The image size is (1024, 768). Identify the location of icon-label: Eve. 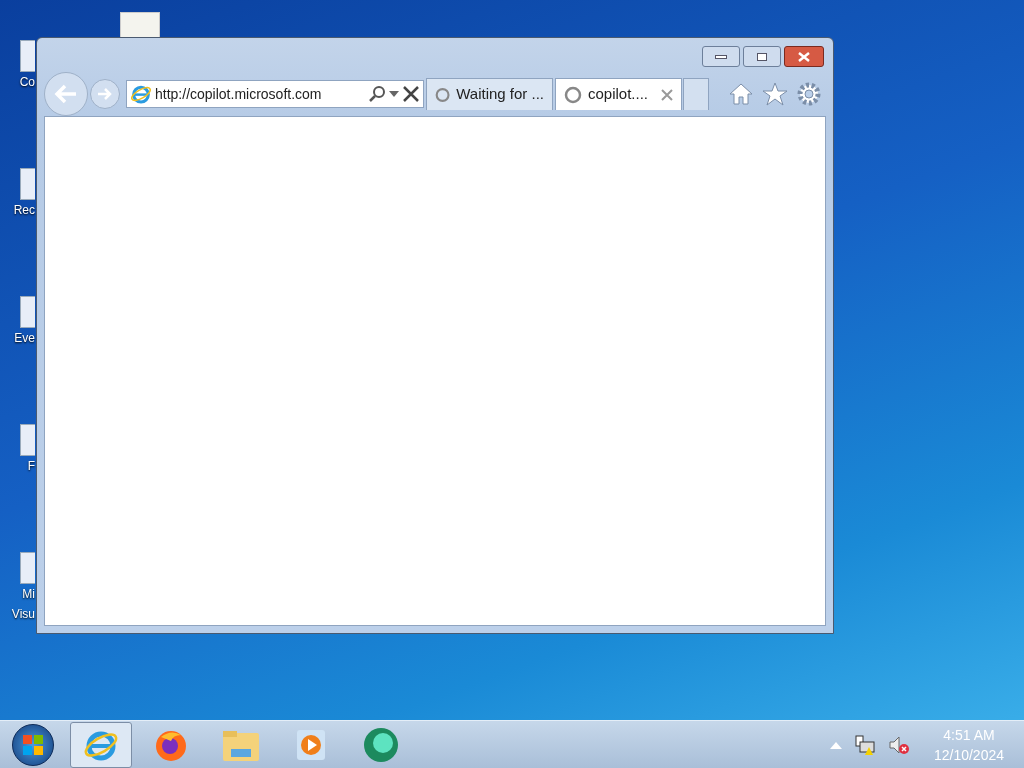
(24, 338).